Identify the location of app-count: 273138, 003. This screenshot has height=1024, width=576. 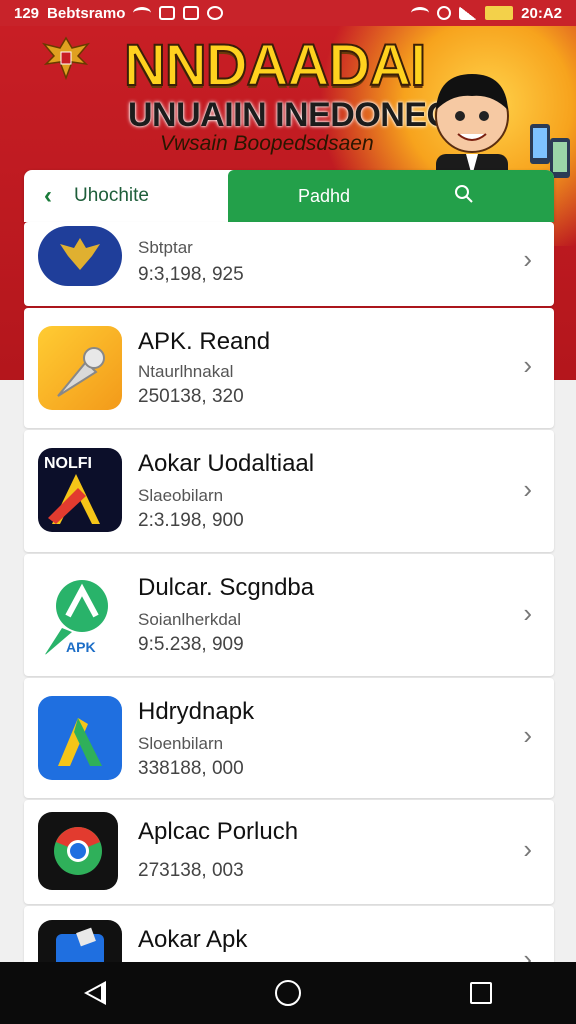
(191, 870).